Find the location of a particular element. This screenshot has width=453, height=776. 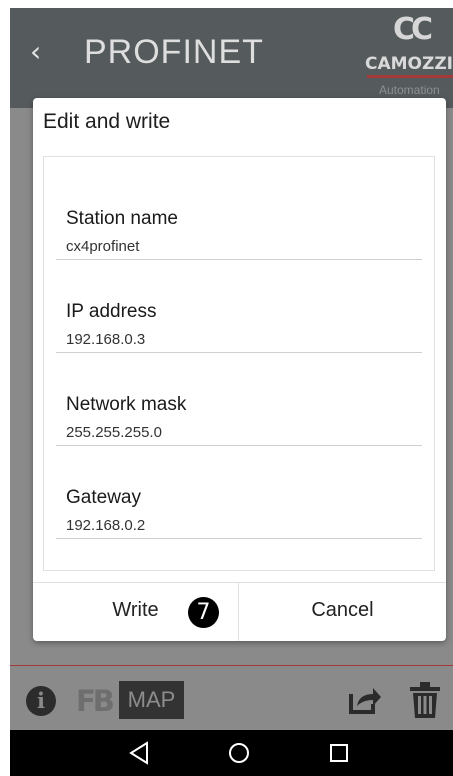

field-label: IP address is located at coordinates (111, 311).